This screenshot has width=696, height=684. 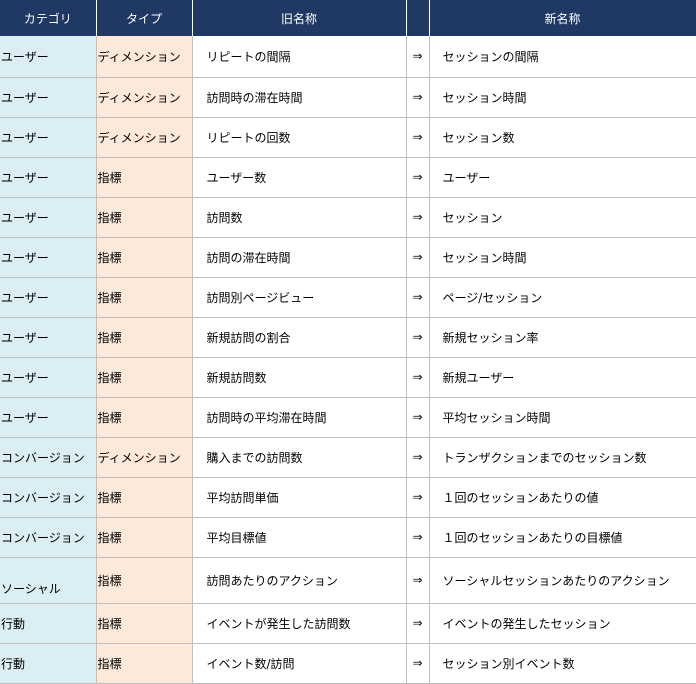 I want to click on new-name-cell: トランザクションまでのセッション数, so click(x=562, y=457).